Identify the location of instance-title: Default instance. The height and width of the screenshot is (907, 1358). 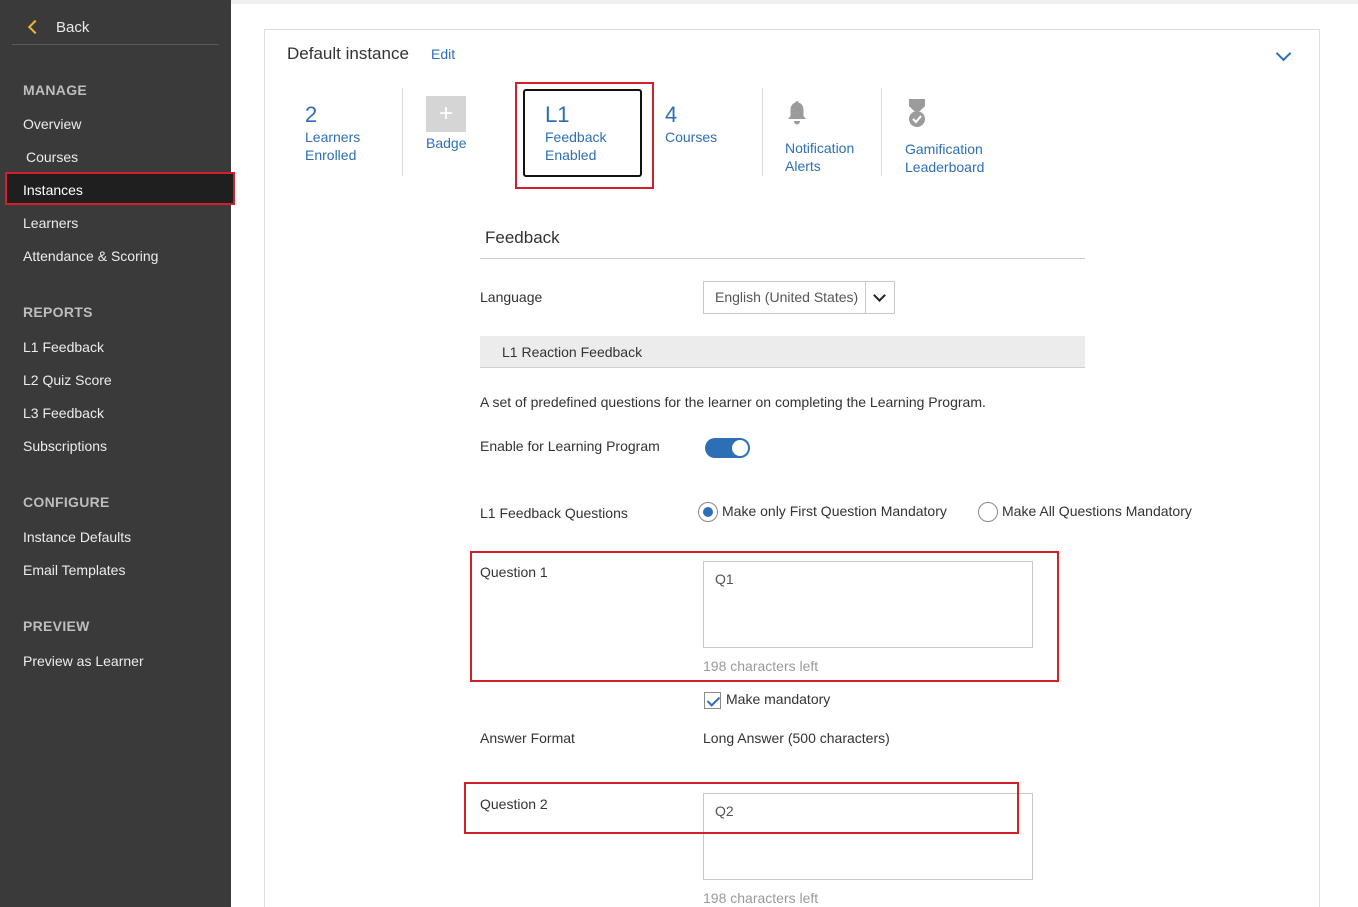
(348, 53).